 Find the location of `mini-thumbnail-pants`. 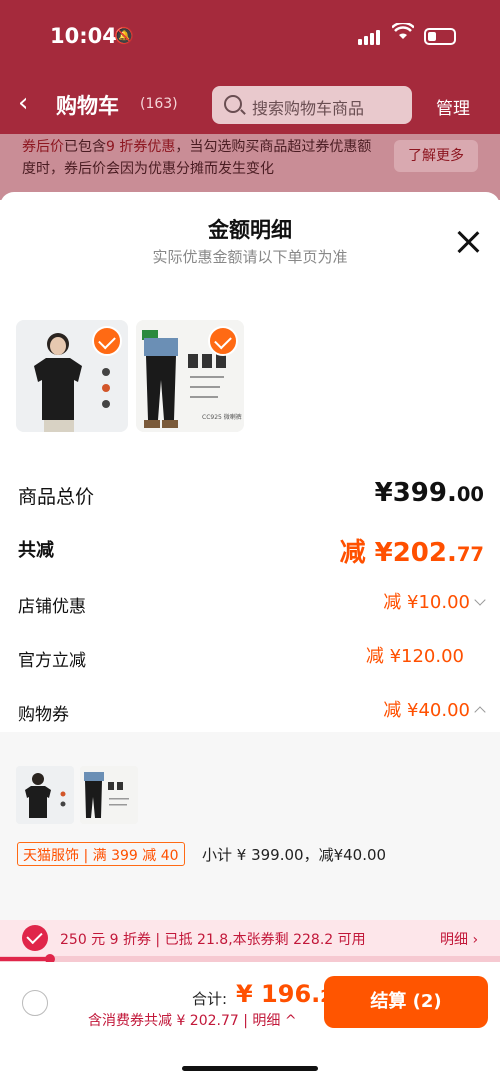

mini-thumbnail-pants is located at coordinates (109, 795).